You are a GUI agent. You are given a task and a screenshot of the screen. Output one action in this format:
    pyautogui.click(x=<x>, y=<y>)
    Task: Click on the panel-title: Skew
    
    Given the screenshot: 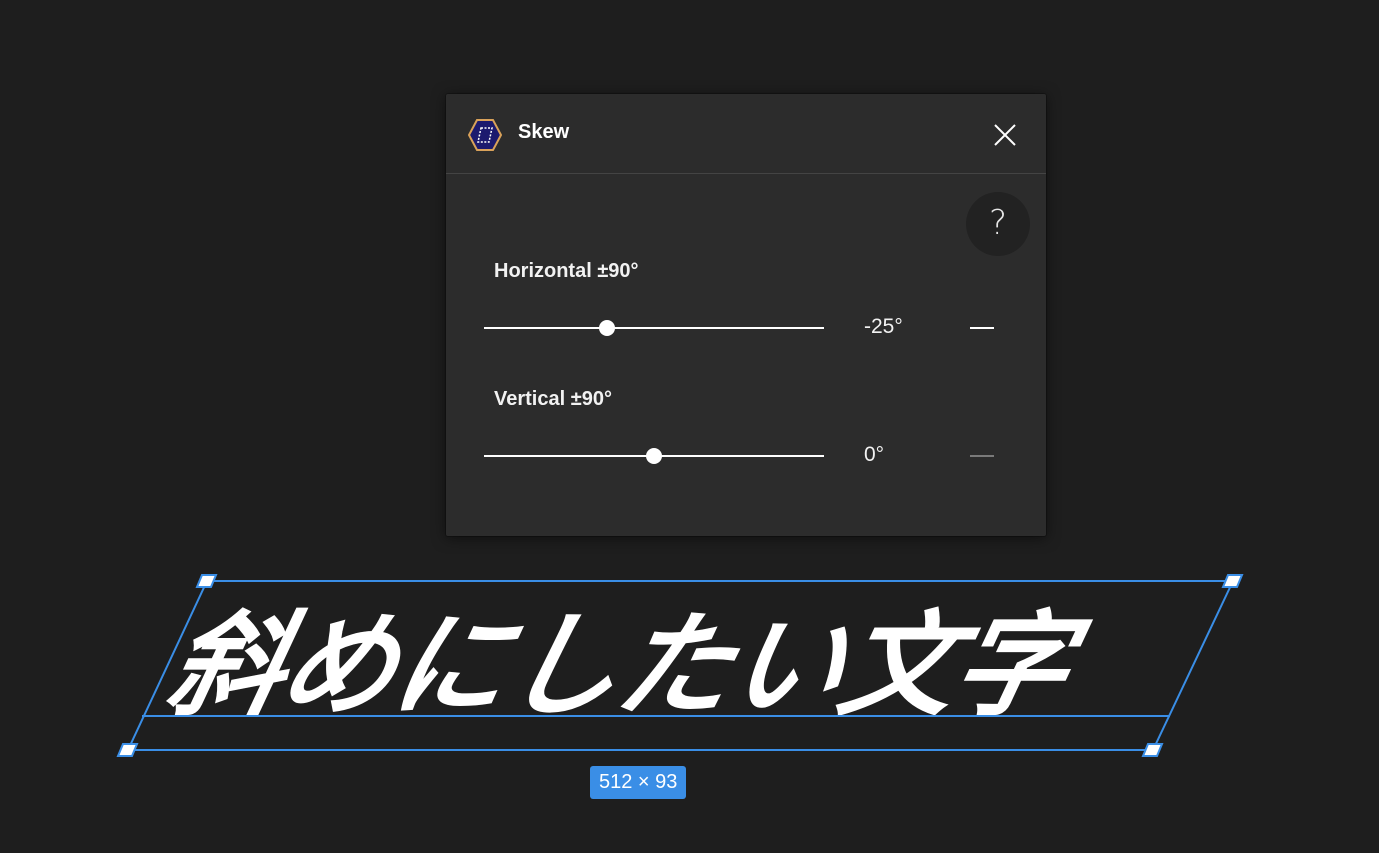 What is the action you would take?
    pyautogui.click(x=544, y=132)
    